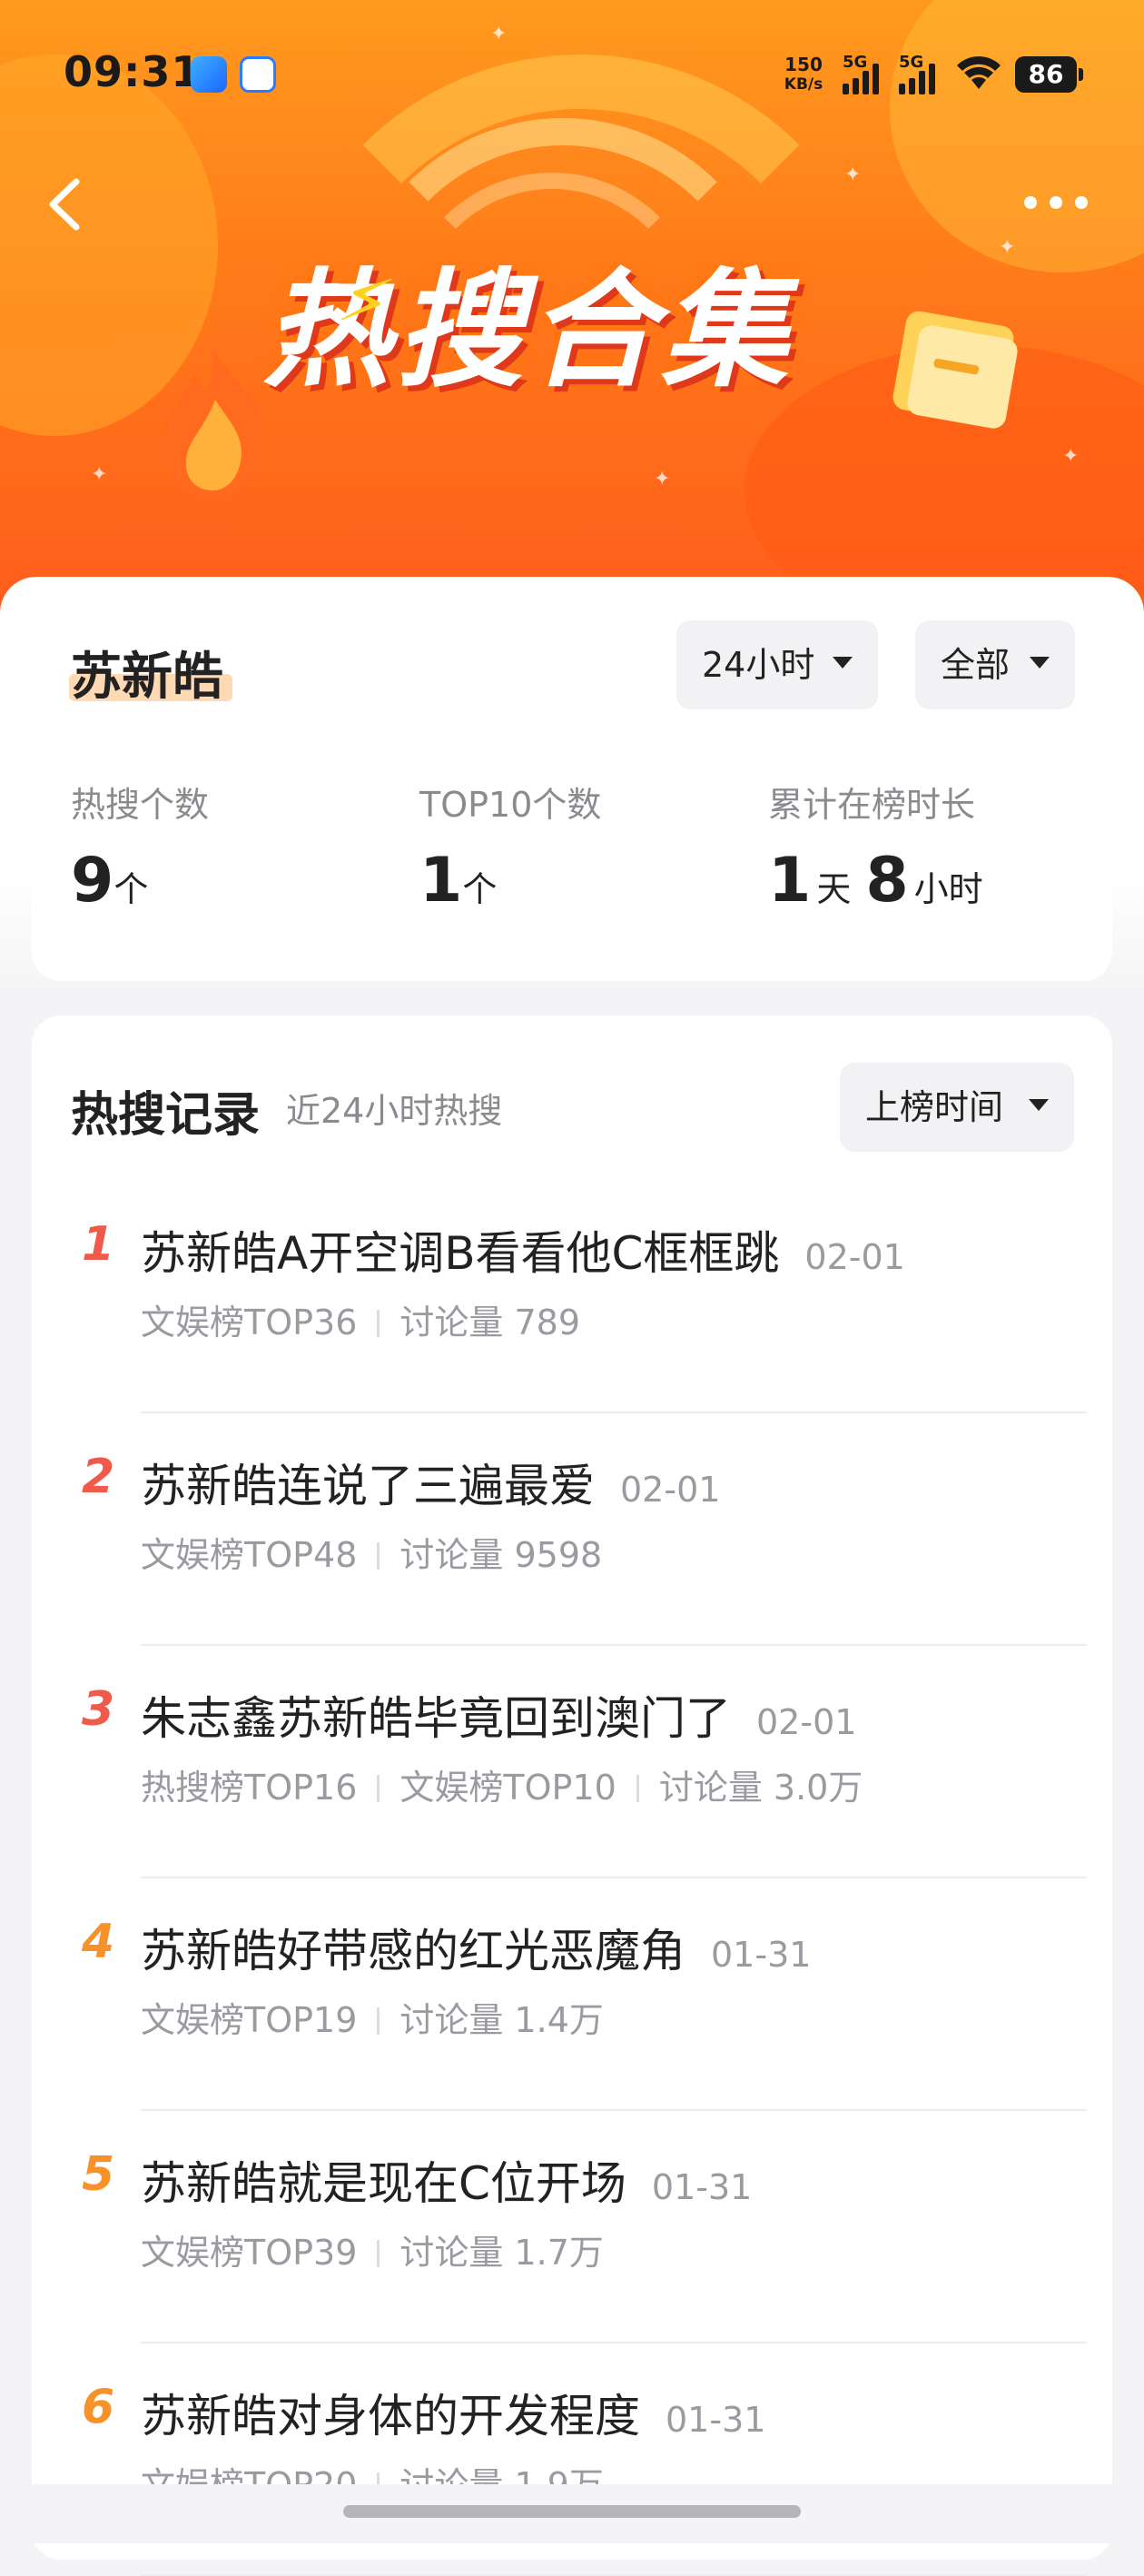 The width and height of the screenshot is (1144, 2576). Describe the element at coordinates (249, 2020) in the screenshot. I see `meta-tag: 文娱榜TOP19` at that location.